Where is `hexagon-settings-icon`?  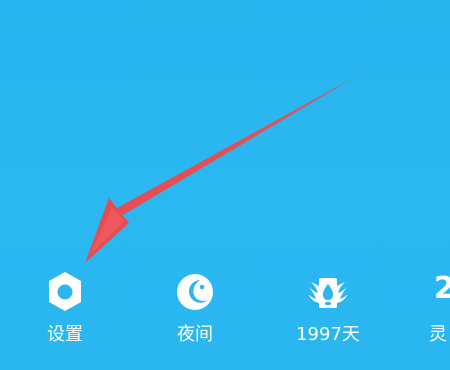
hexagon-settings-icon is located at coordinates (65, 291).